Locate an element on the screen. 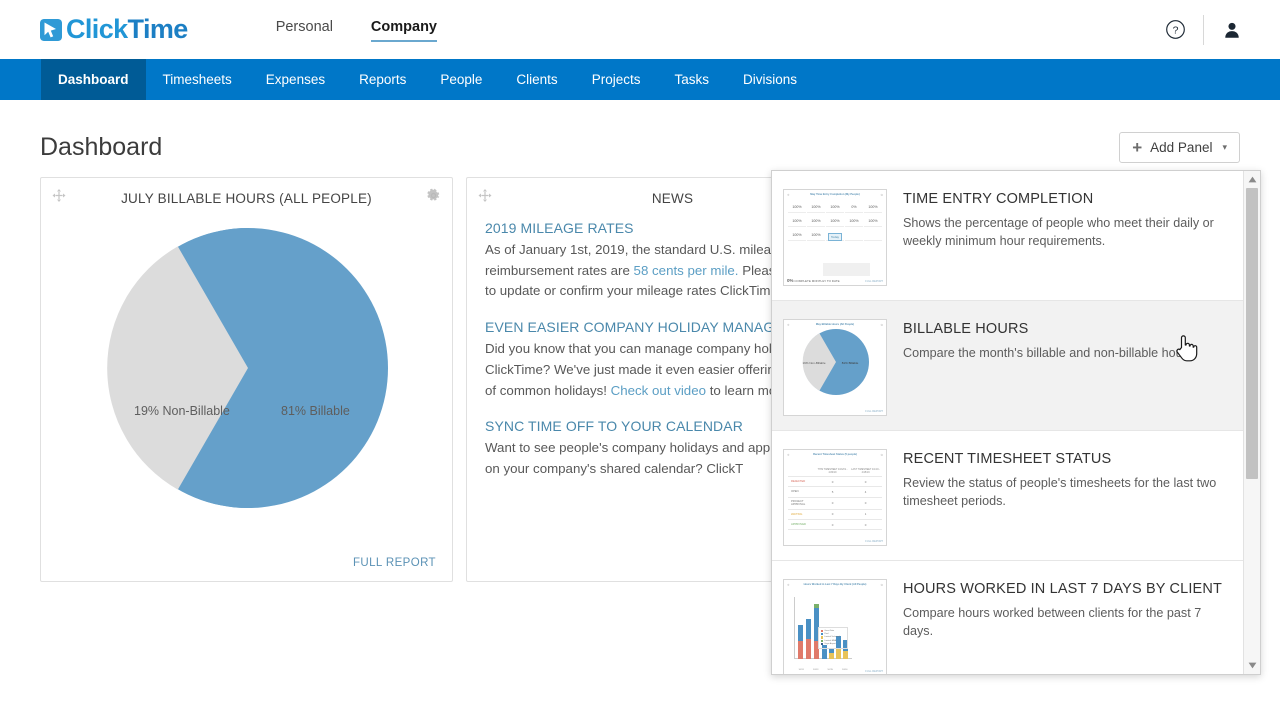 Image resolution: width=1280 pixels, height=720 pixels. nav-item-divisions: Divisions is located at coordinates (770, 79).